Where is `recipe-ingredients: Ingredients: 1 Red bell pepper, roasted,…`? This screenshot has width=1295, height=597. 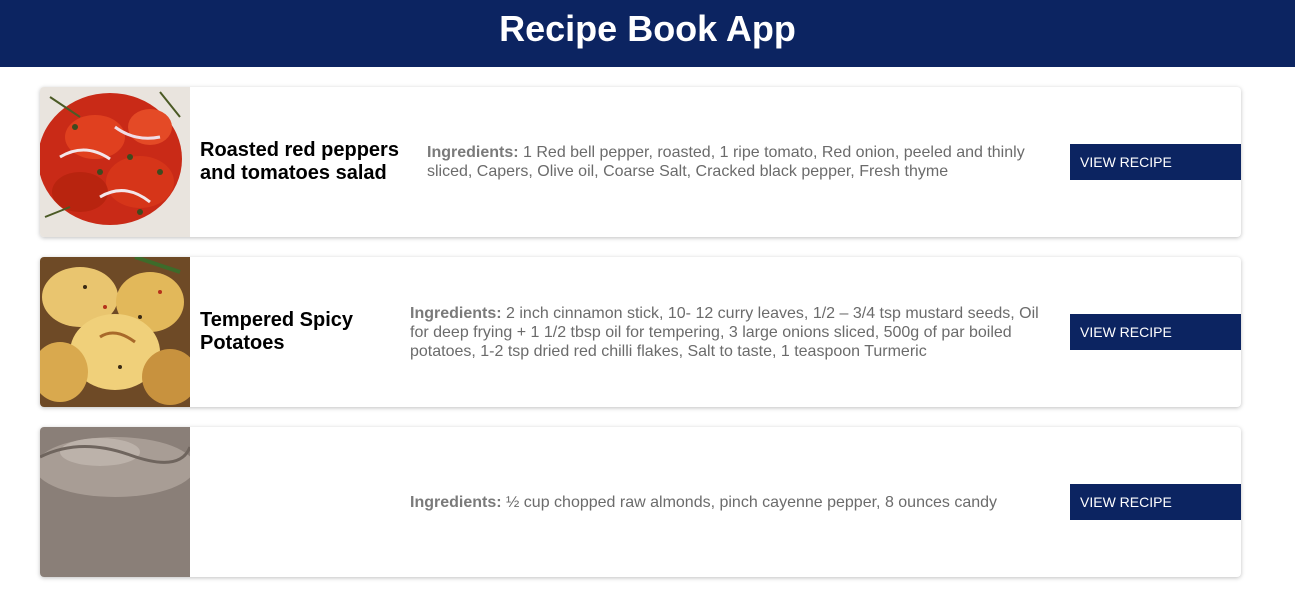
recipe-ingredients: Ingredients: 1 Red bell pepper, roasted,… is located at coordinates (732, 162).